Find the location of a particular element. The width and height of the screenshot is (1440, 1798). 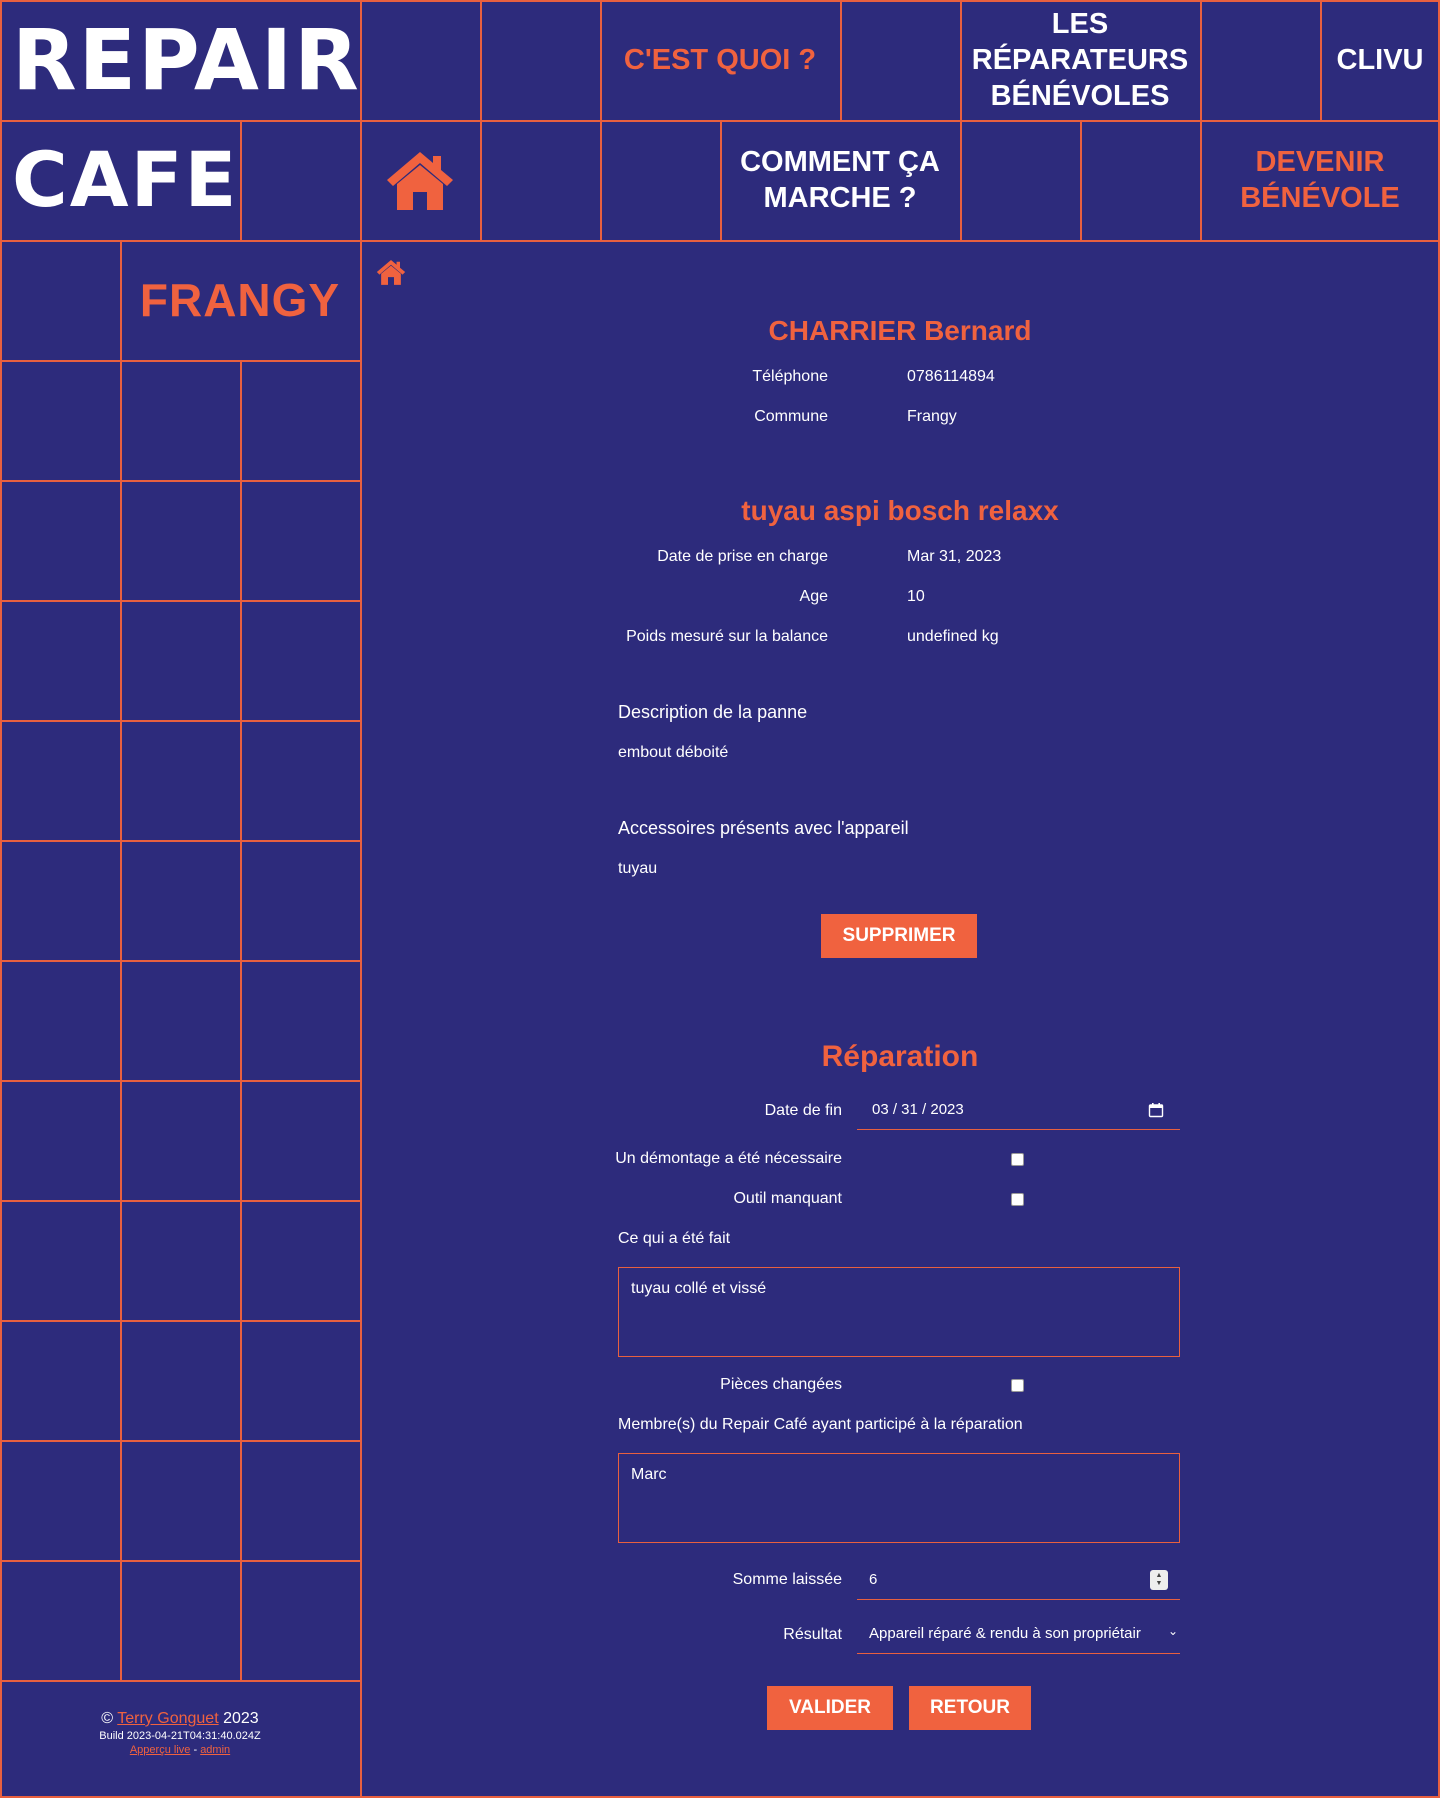

nav-reparateurs: LES RÉPARATEURS BÉNÉVOLES is located at coordinates (1080, 60).